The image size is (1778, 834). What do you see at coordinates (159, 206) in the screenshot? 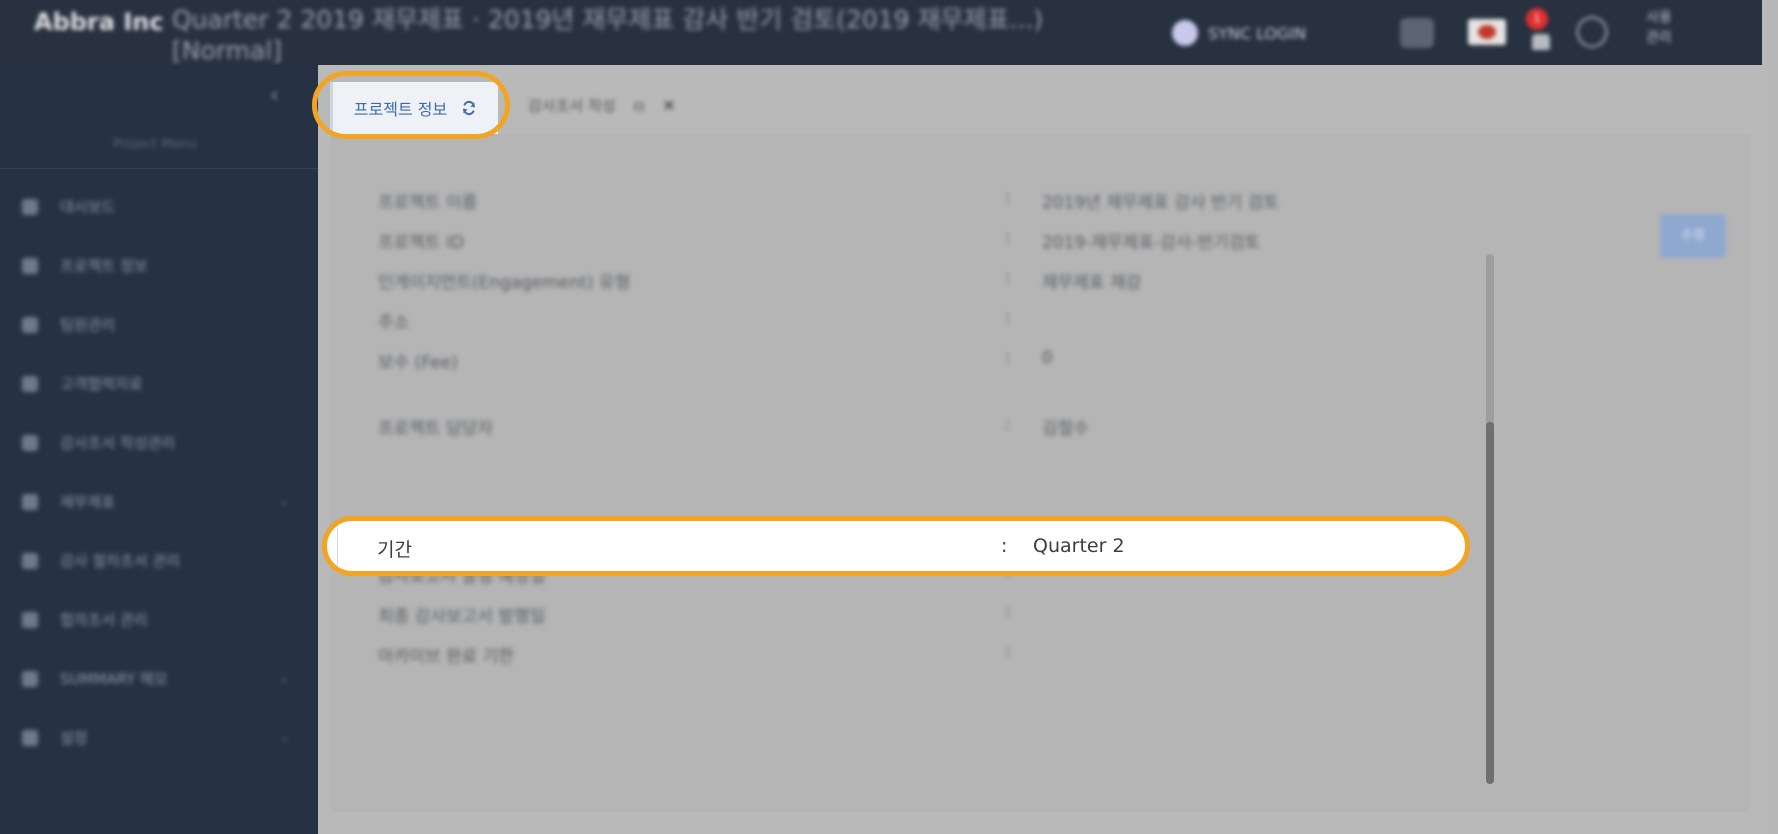
I see `sidebar-item: 대시보드` at bounding box center [159, 206].